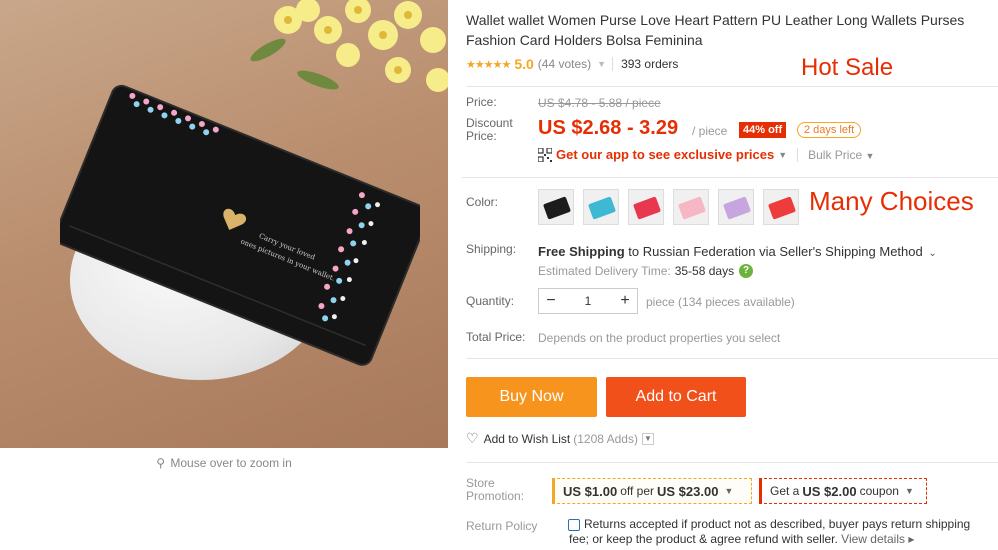 The width and height of the screenshot is (998, 550). Describe the element at coordinates (625, 301) in the screenshot. I see `quantity-increase-button: +` at that location.